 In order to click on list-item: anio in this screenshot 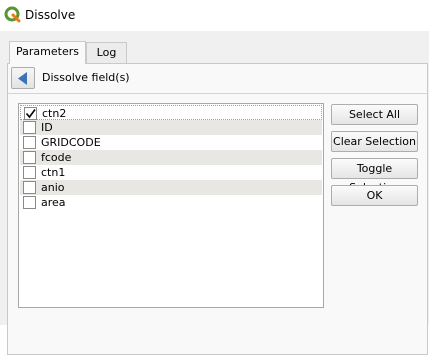, I will do `click(171, 187)`.